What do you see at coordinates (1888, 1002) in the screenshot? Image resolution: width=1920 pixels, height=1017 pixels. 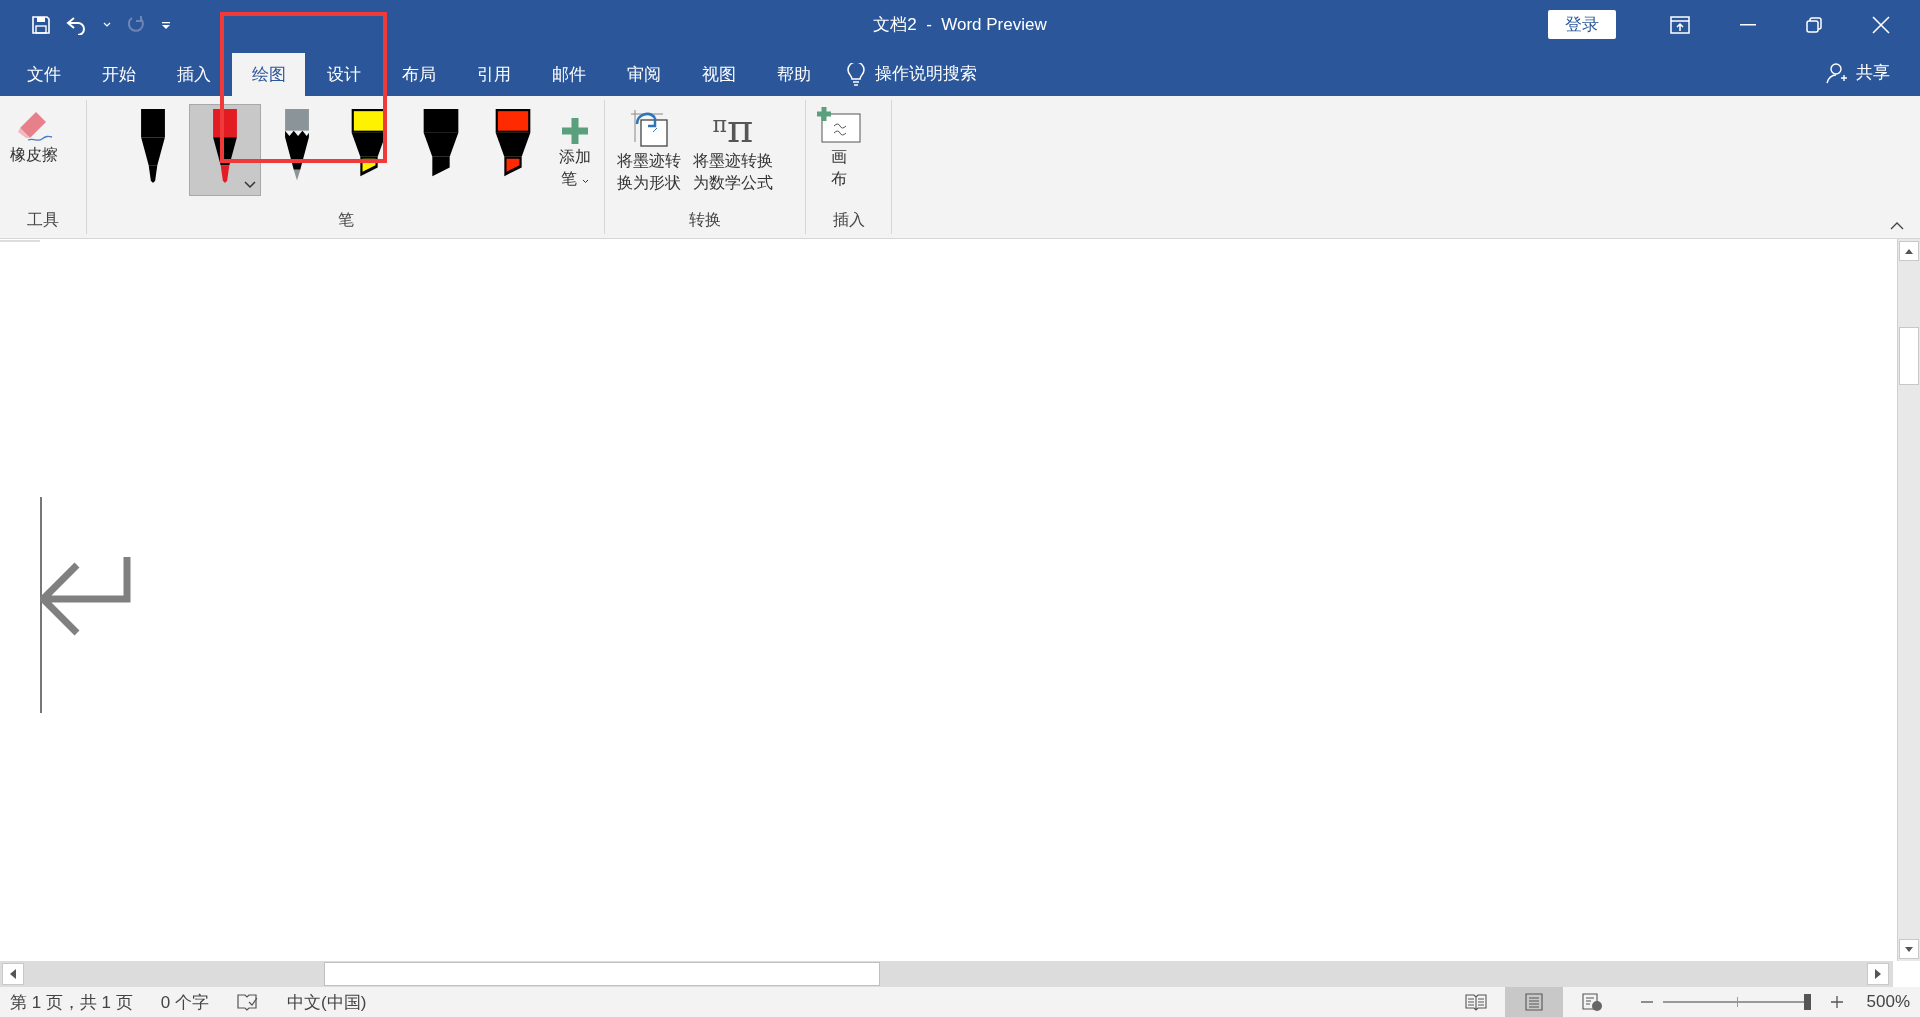 I see `zoom-level: 500%` at bounding box center [1888, 1002].